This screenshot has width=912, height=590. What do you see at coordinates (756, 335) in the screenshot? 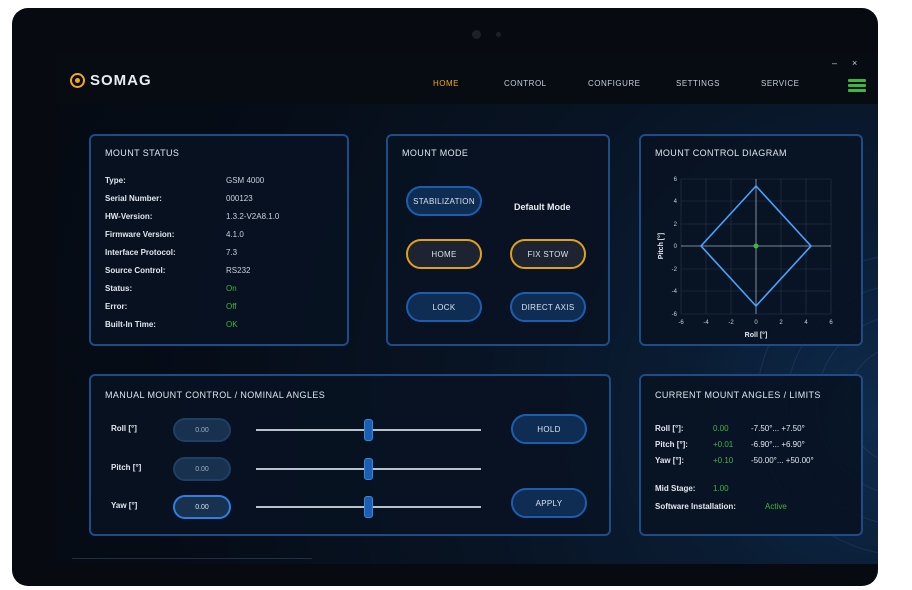
I see `x-axis-label: Roll [°]` at bounding box center [756, 335].